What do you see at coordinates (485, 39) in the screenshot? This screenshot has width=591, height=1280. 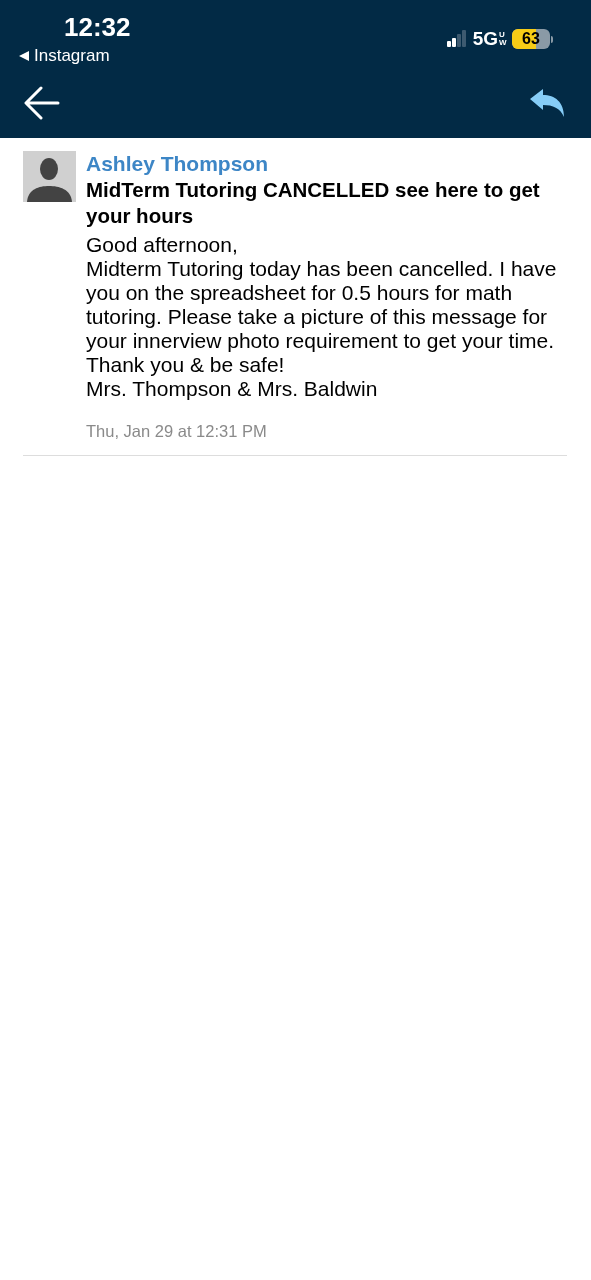 I see `network-type: 5G` at bounding box center [485, 39].